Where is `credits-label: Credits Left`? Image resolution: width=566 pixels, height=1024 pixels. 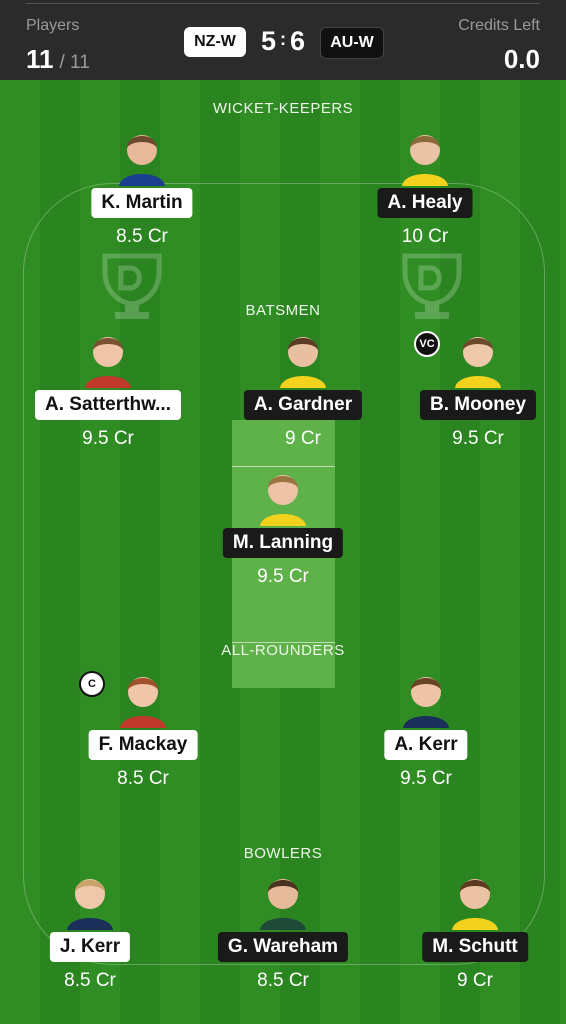 credits-label: Credits Left is located at coordinates (499, 25).